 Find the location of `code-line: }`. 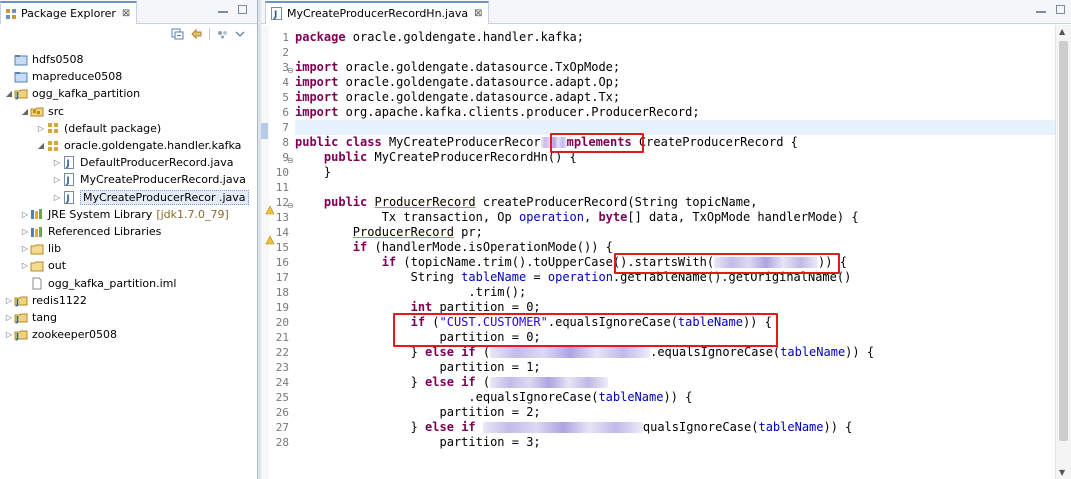

code-line: } is located at coordinates (313, 172).